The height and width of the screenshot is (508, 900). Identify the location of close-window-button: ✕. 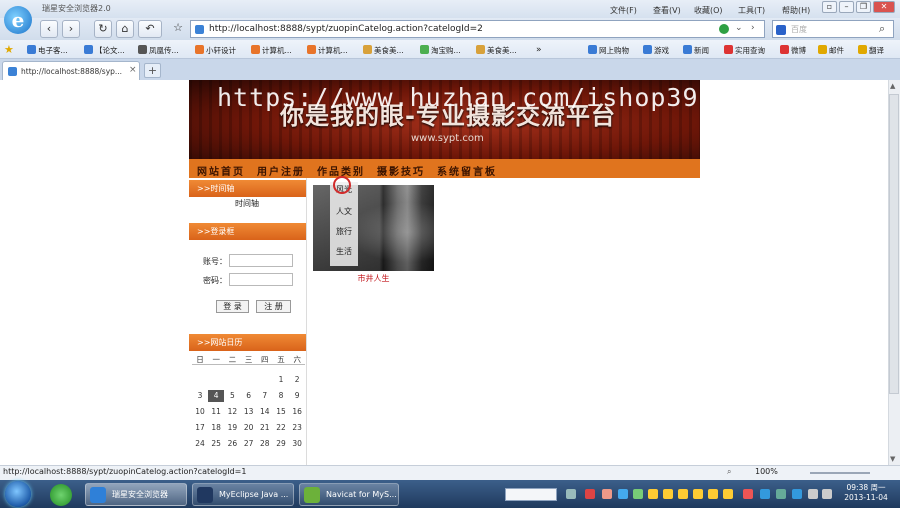
(884, 7).